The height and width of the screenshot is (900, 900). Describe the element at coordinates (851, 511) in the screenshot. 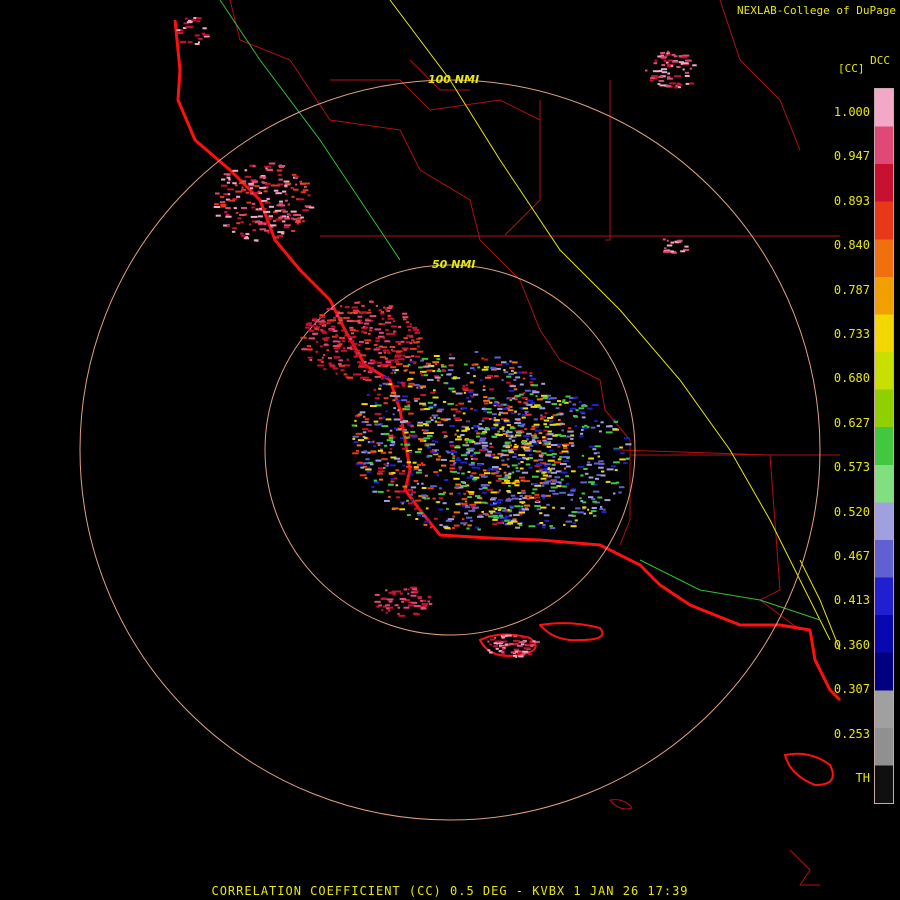

I see `scale-label: 0.520` at that location.